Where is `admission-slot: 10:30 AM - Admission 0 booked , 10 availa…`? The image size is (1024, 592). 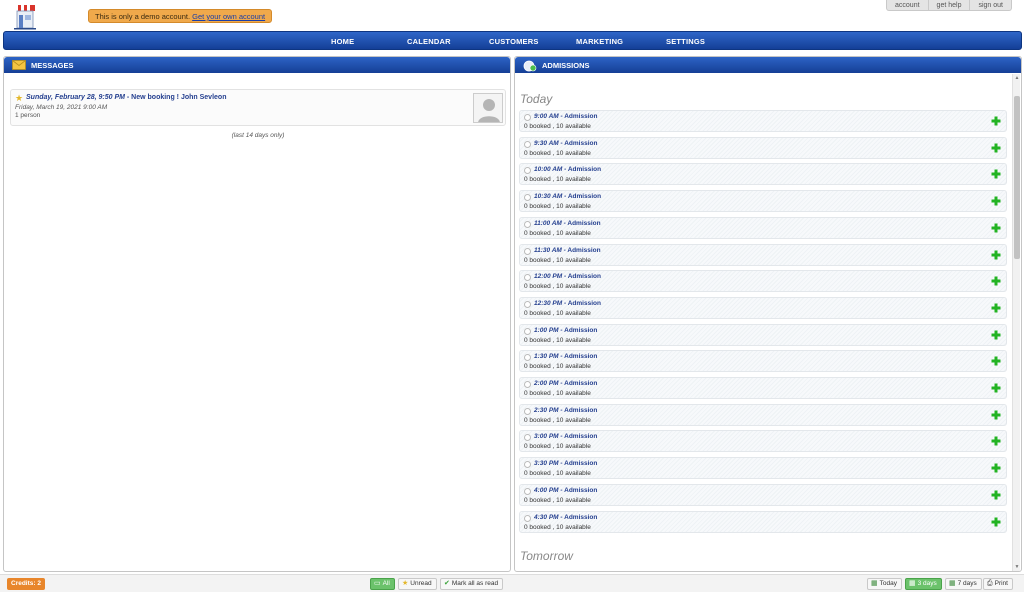 admission-slot: 10:30 AM - Admission 0 booked , 10 availa… is located at coordinates (763, 201).